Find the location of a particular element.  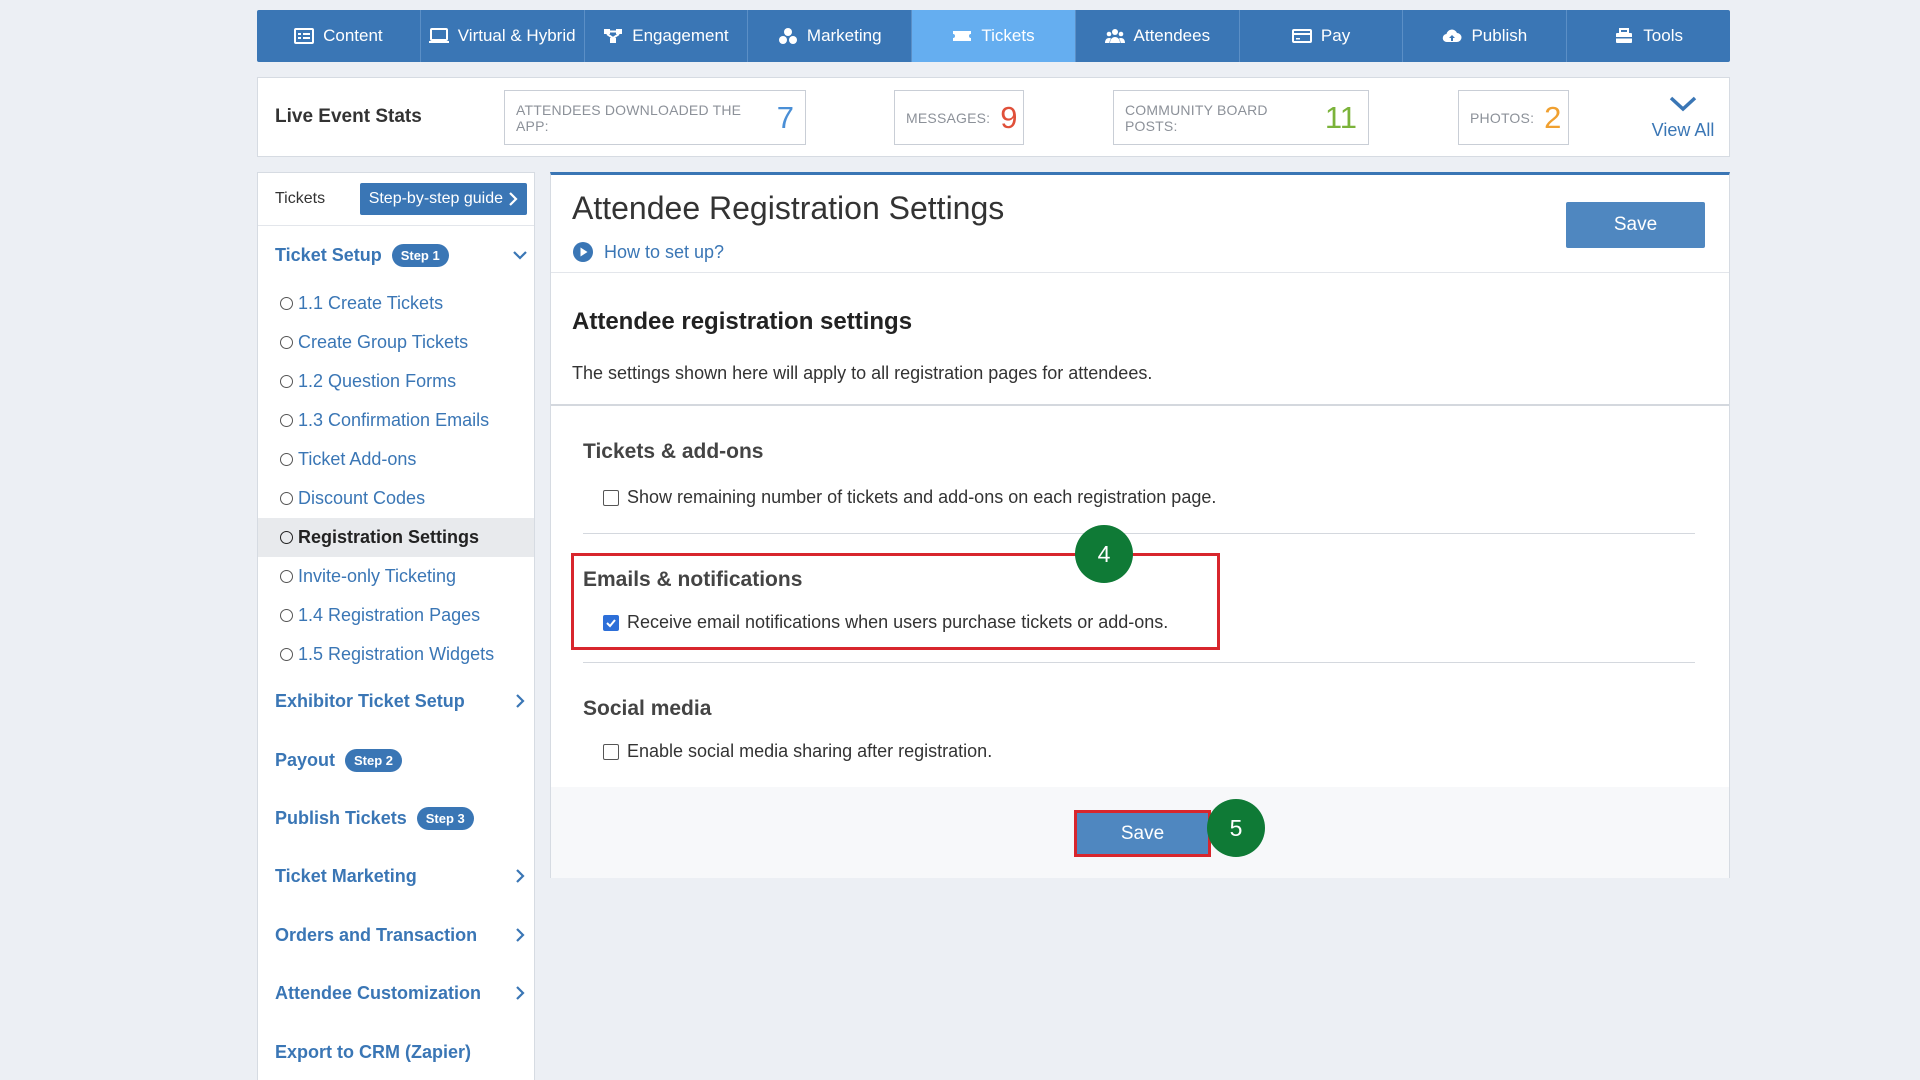

nav-tools-label: Tools is located at coordinates (1663, 35).